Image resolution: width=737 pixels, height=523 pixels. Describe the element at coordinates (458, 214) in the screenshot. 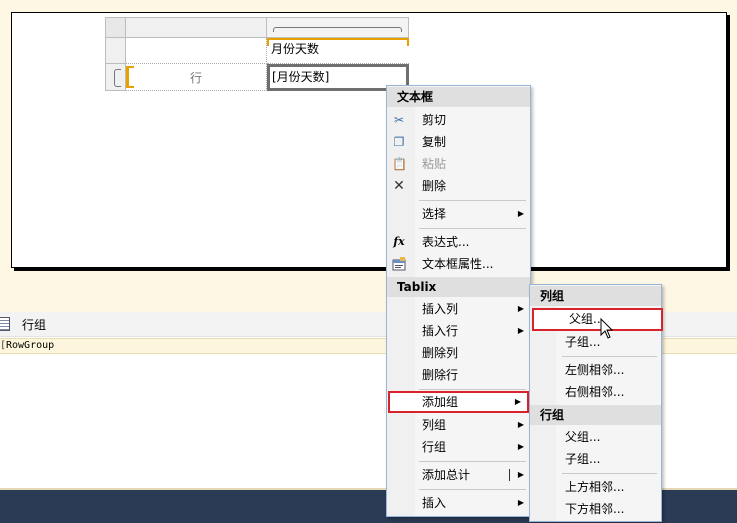

I see `menu-item-select: 选择 ▶` at that location.